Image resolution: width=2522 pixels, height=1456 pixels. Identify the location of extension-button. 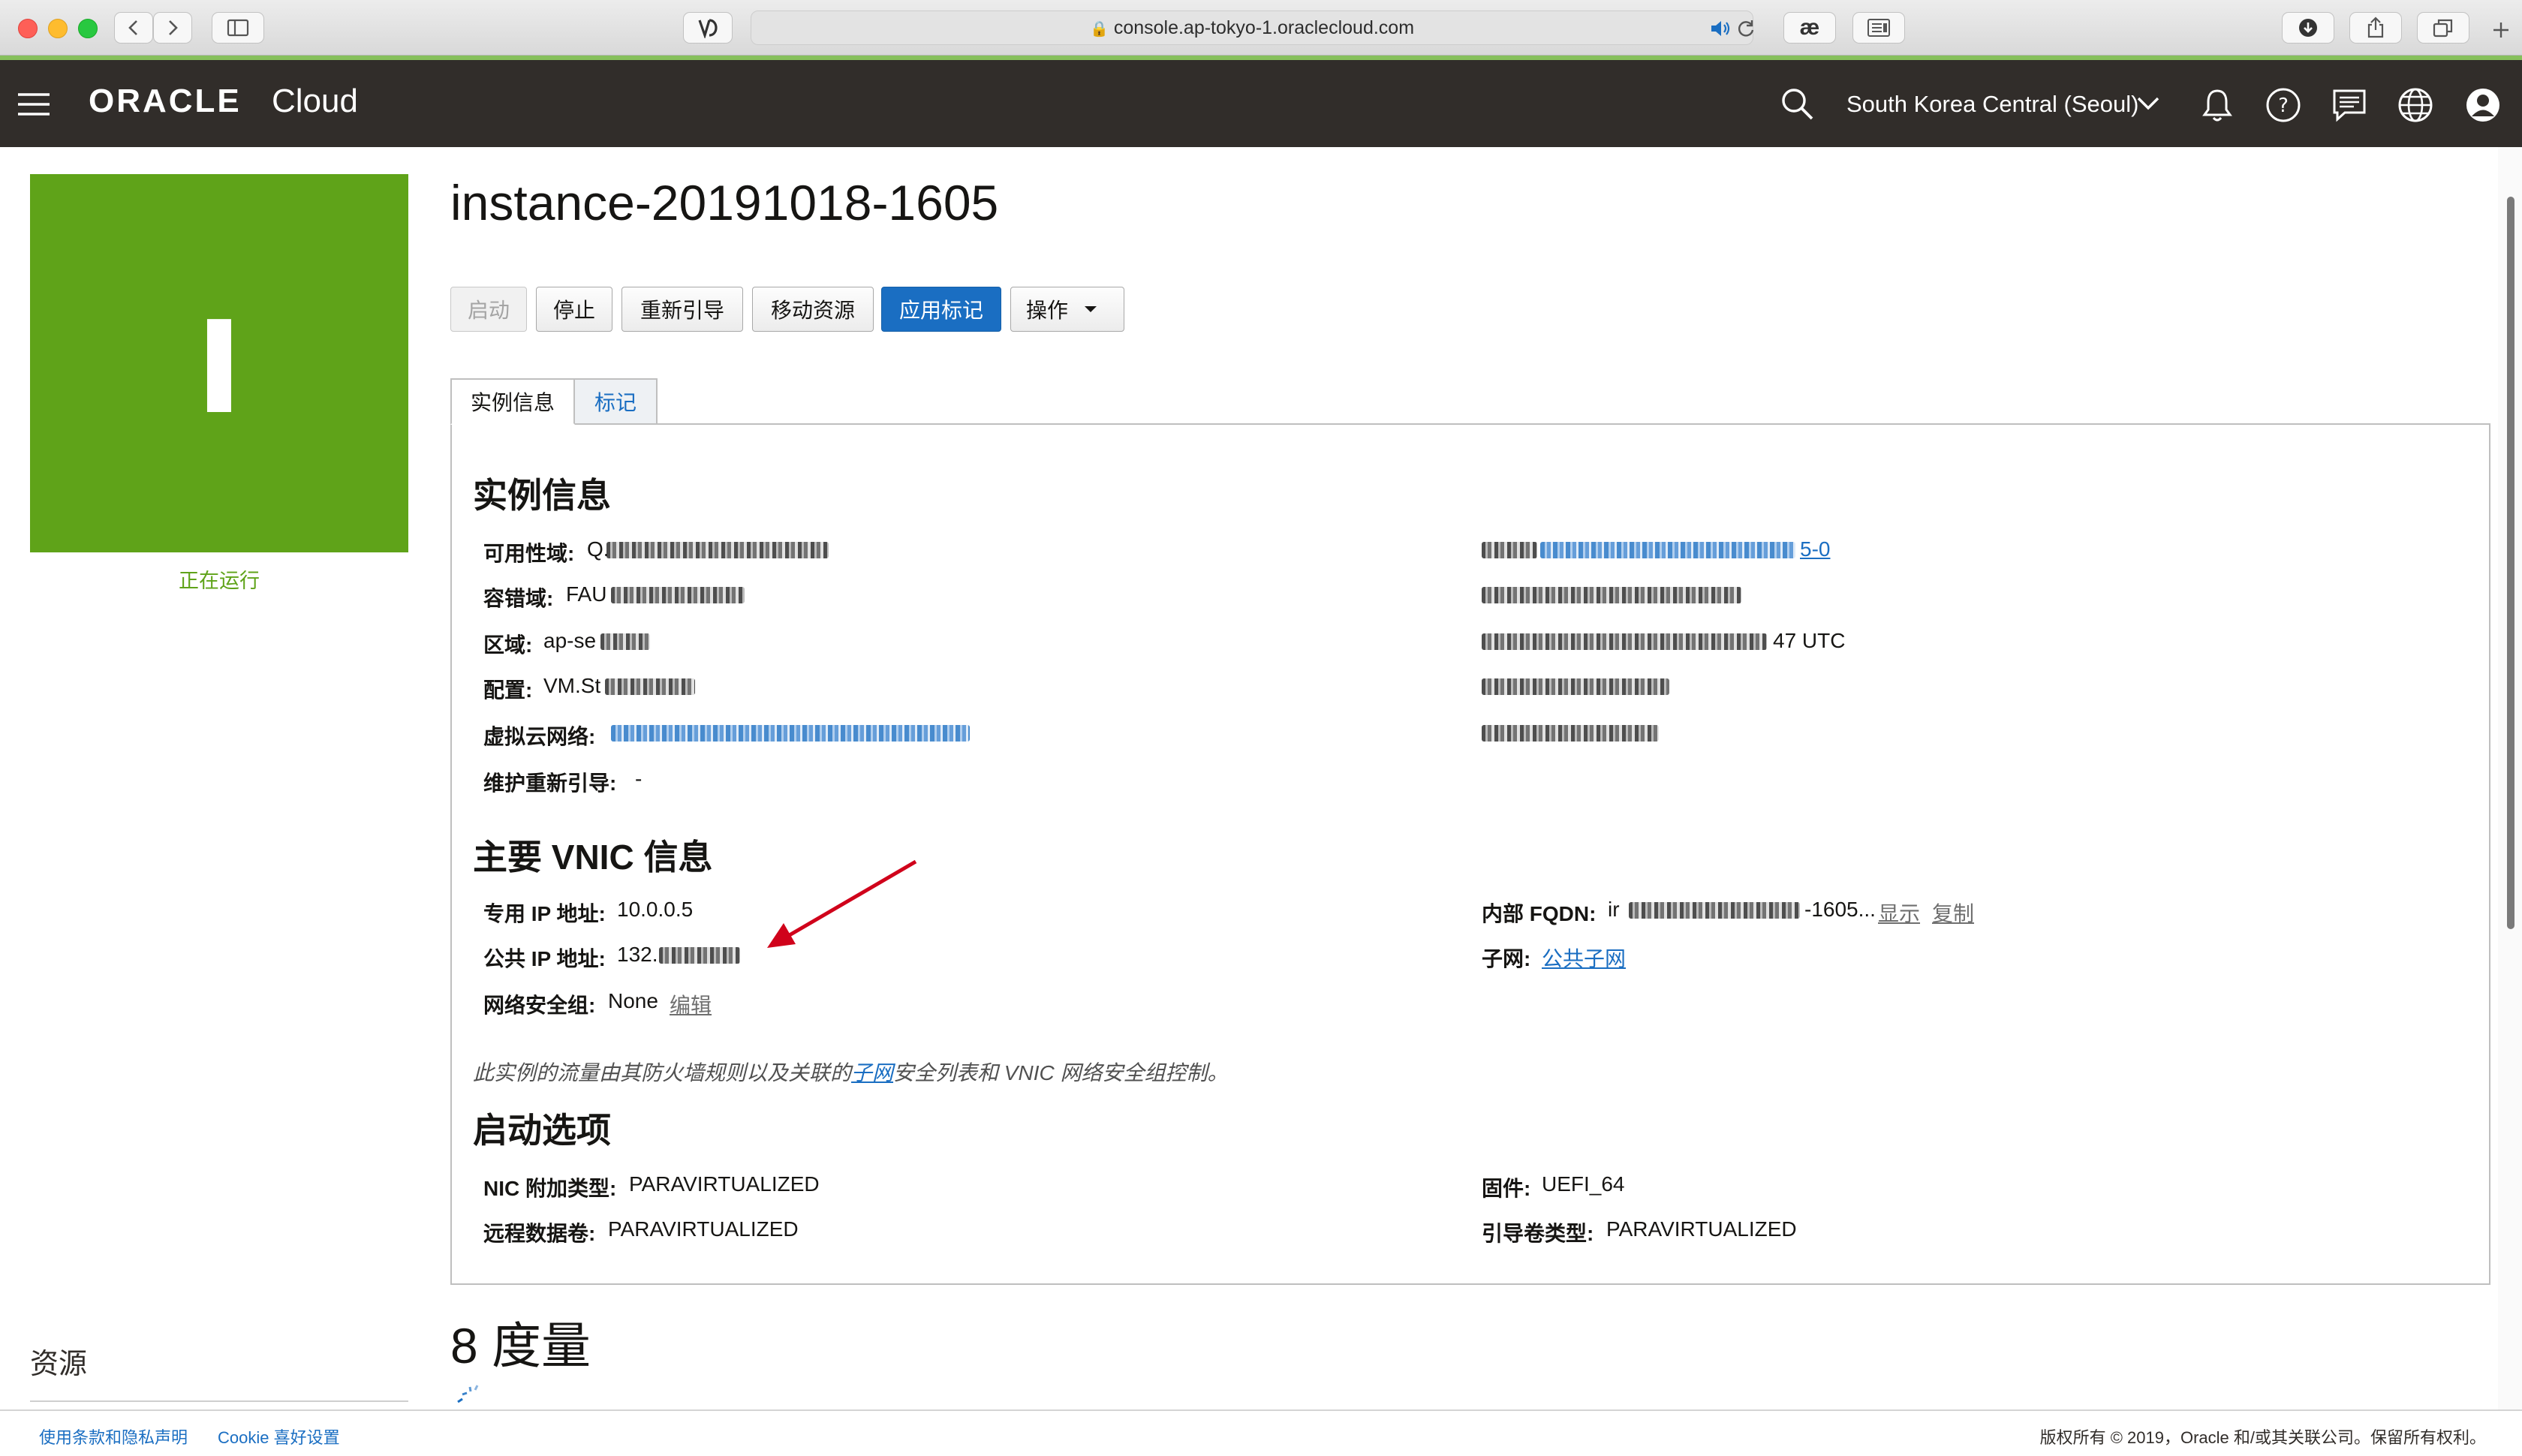
(708, 28).